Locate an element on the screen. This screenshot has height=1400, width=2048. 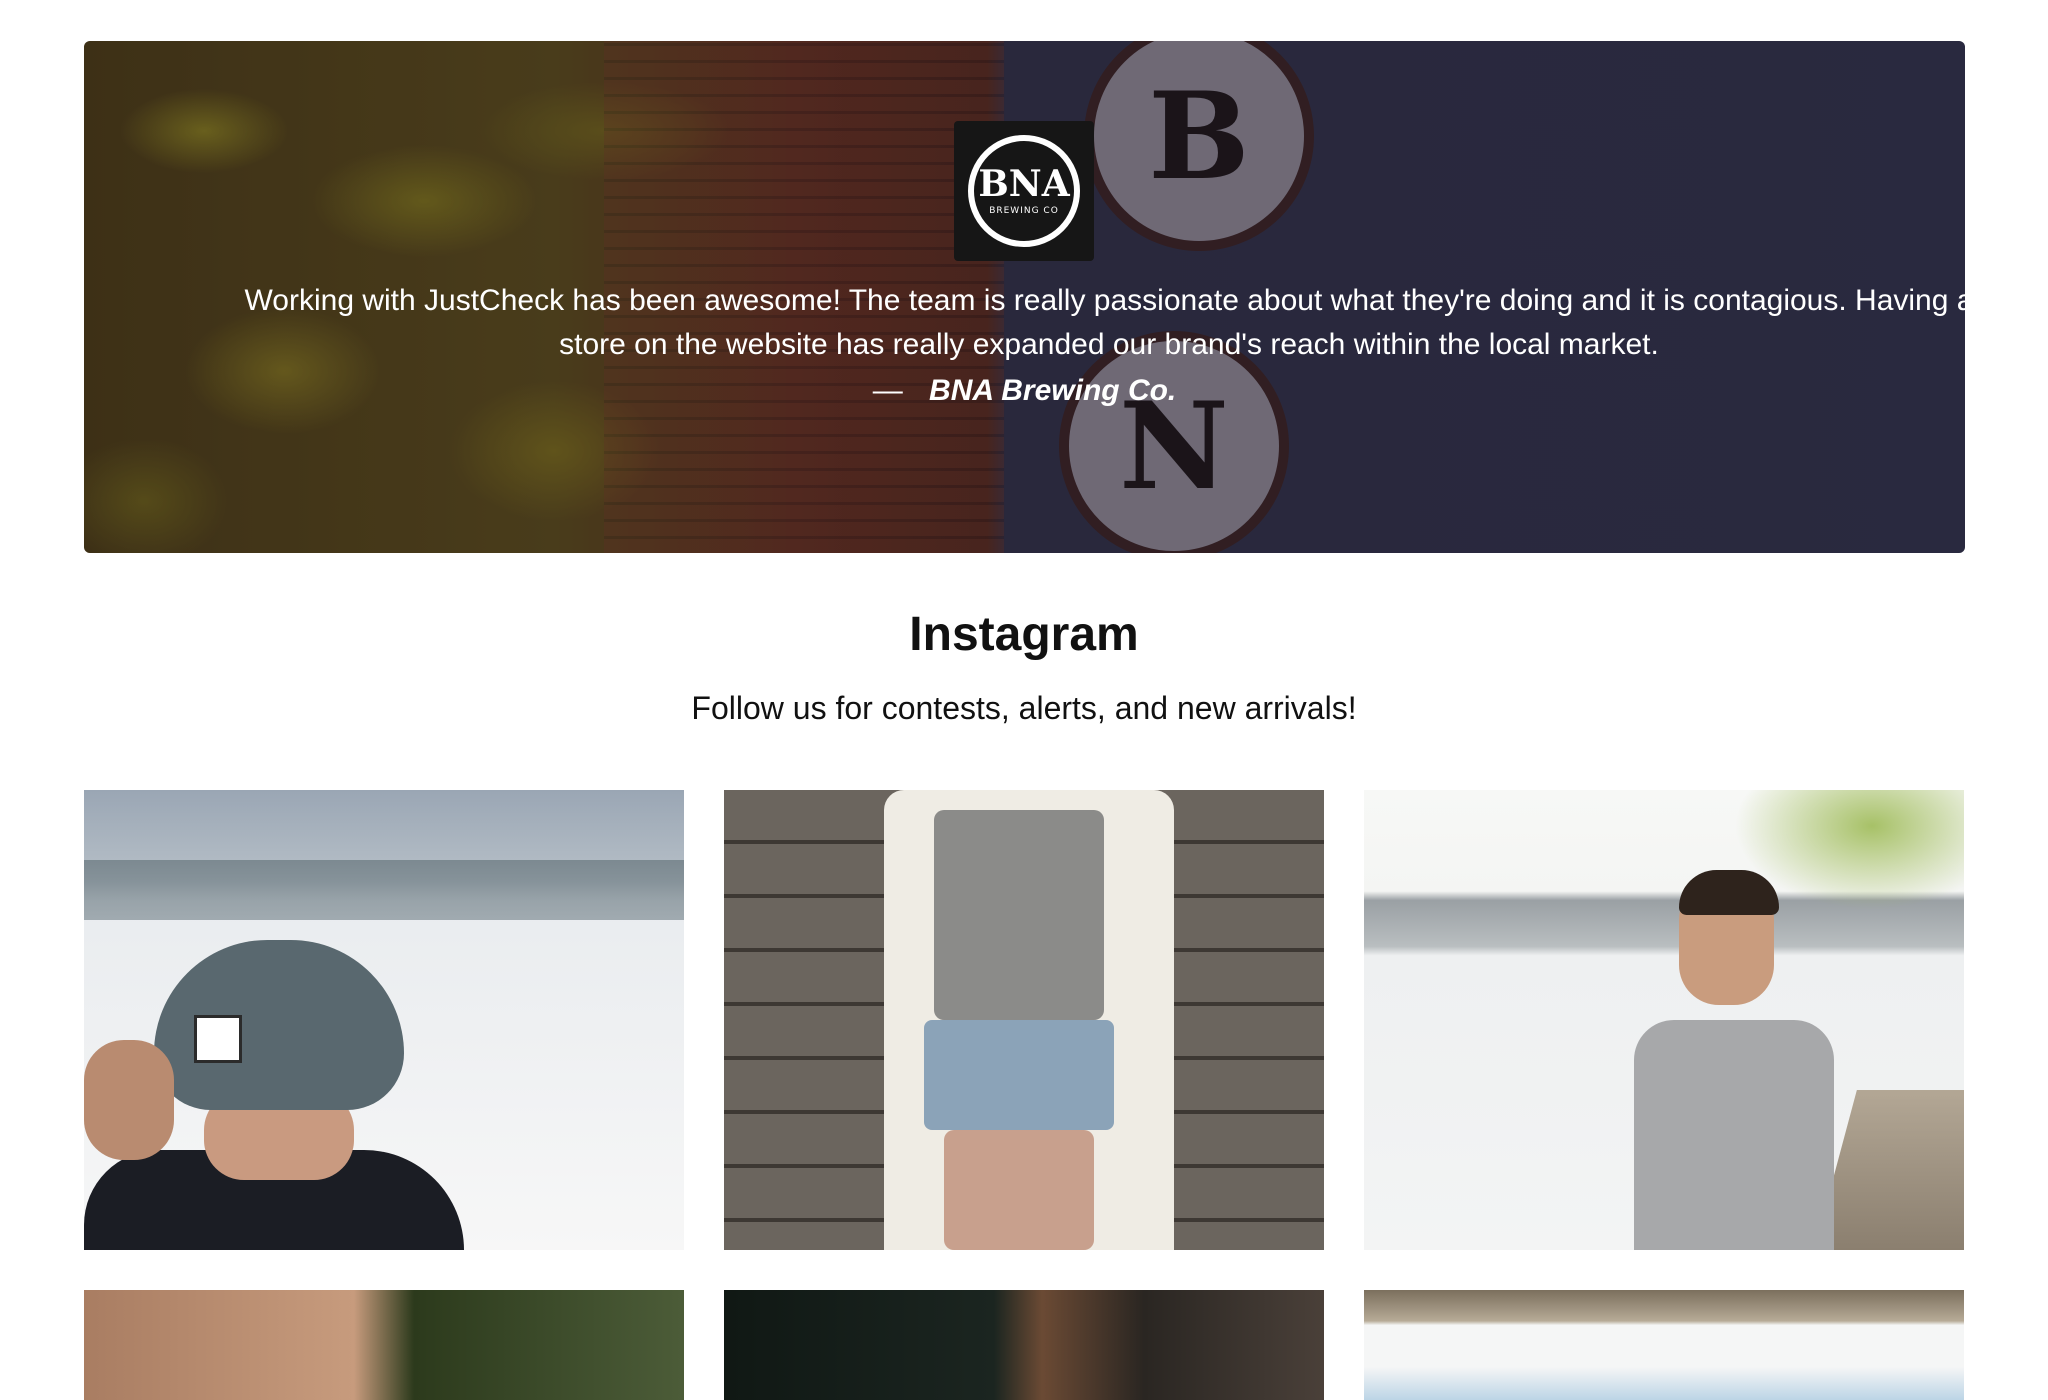
photo-legs is located at coordinates (1019, 1190).